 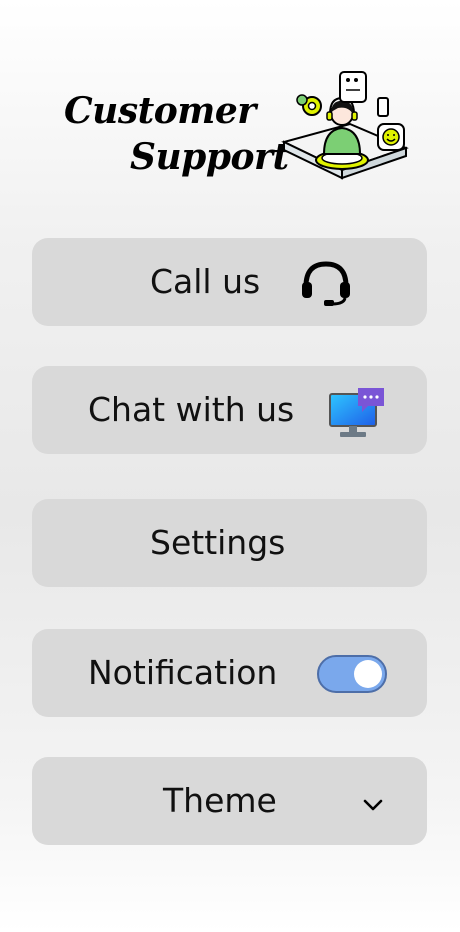 I want to click on theme-dropdown: Theme, so click(x=229, y=801).